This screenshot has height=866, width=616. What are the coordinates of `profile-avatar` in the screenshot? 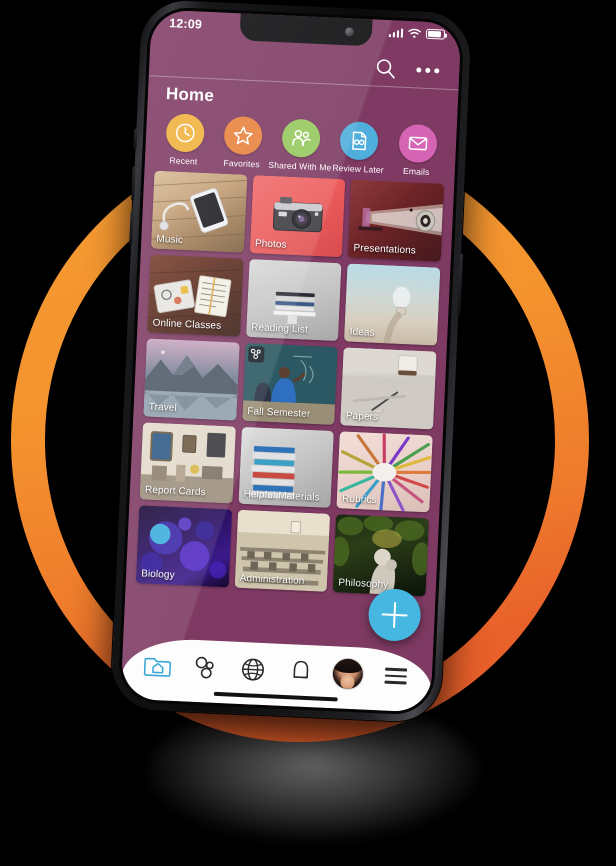 It's located at (348, 674).